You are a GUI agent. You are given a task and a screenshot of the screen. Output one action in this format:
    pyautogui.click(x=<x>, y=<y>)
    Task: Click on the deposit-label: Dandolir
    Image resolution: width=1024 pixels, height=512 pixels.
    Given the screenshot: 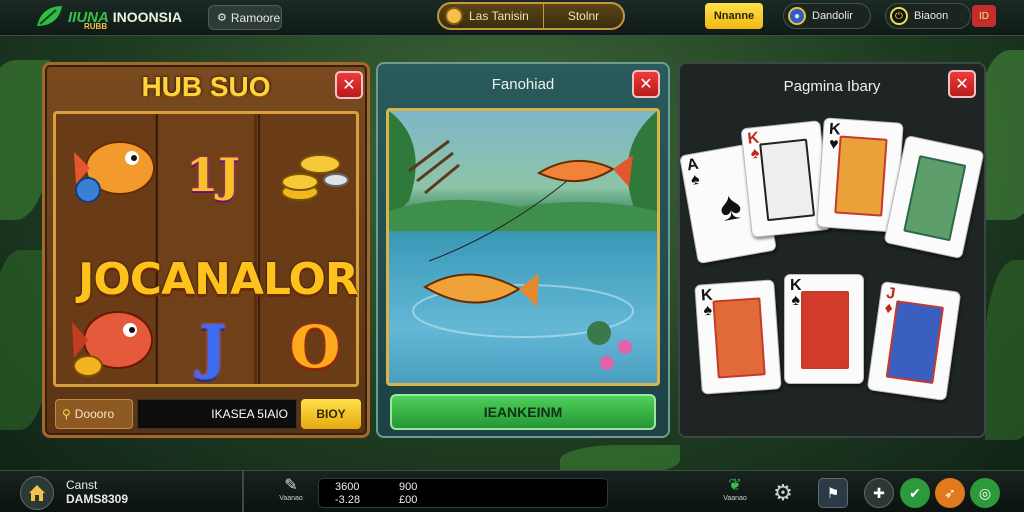 What is the action you would take?
    pyautogui.click(x=832, y=16)
    